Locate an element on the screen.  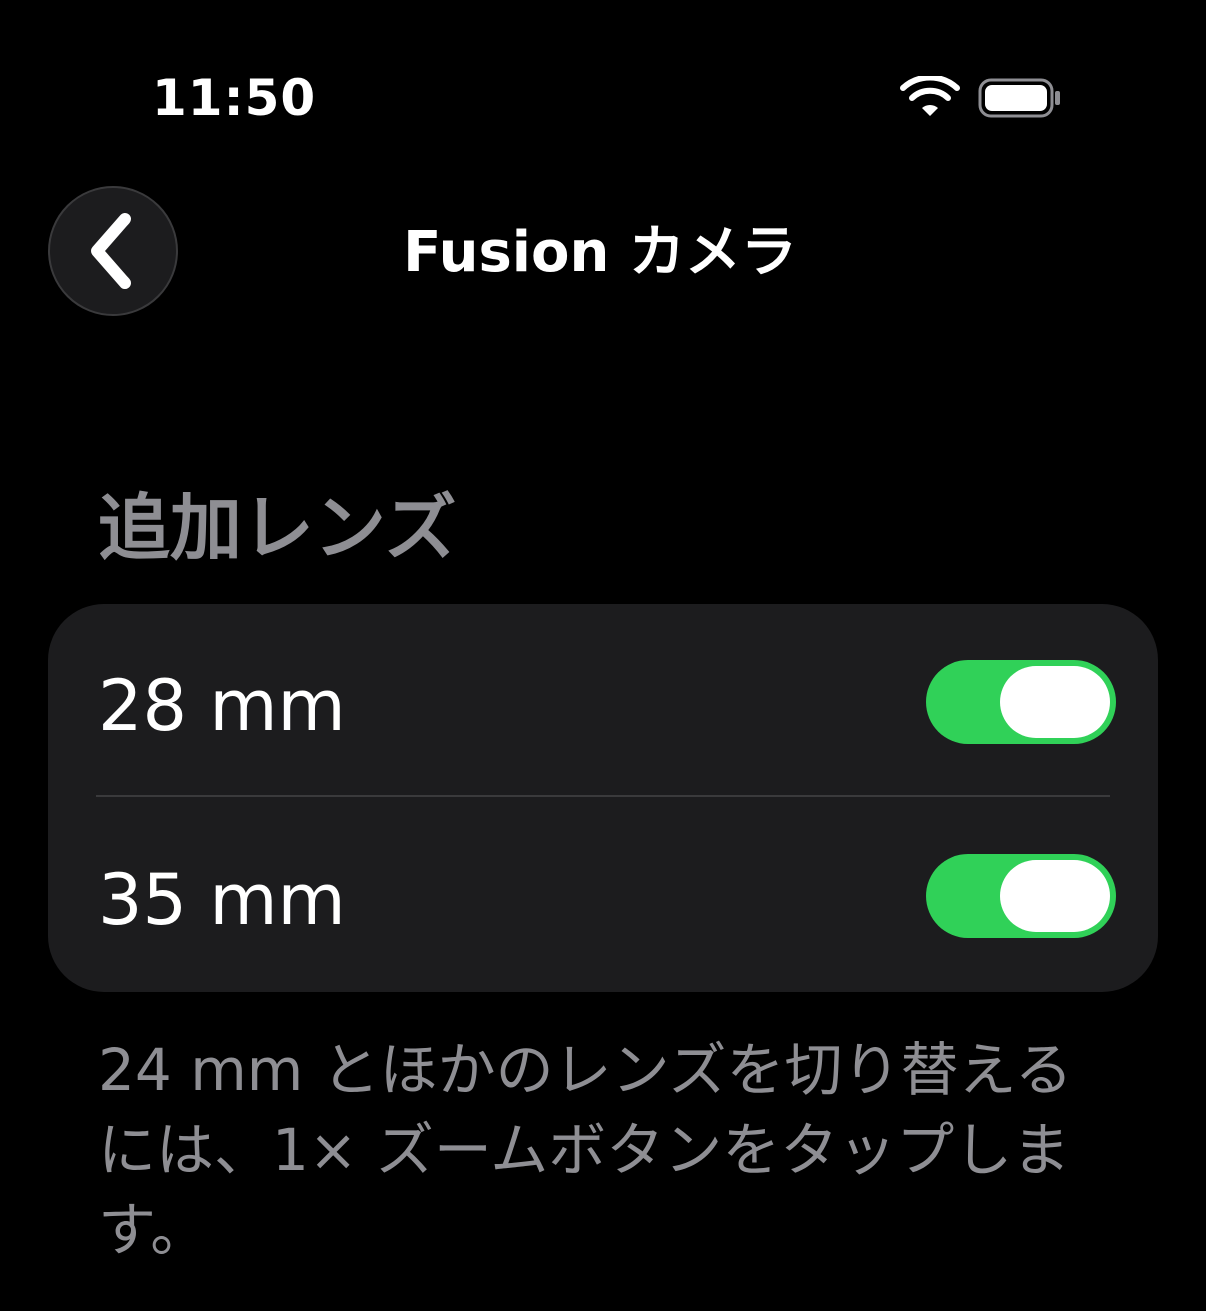
page-title: Fusion カメラ is located at coordinates (600, 252).